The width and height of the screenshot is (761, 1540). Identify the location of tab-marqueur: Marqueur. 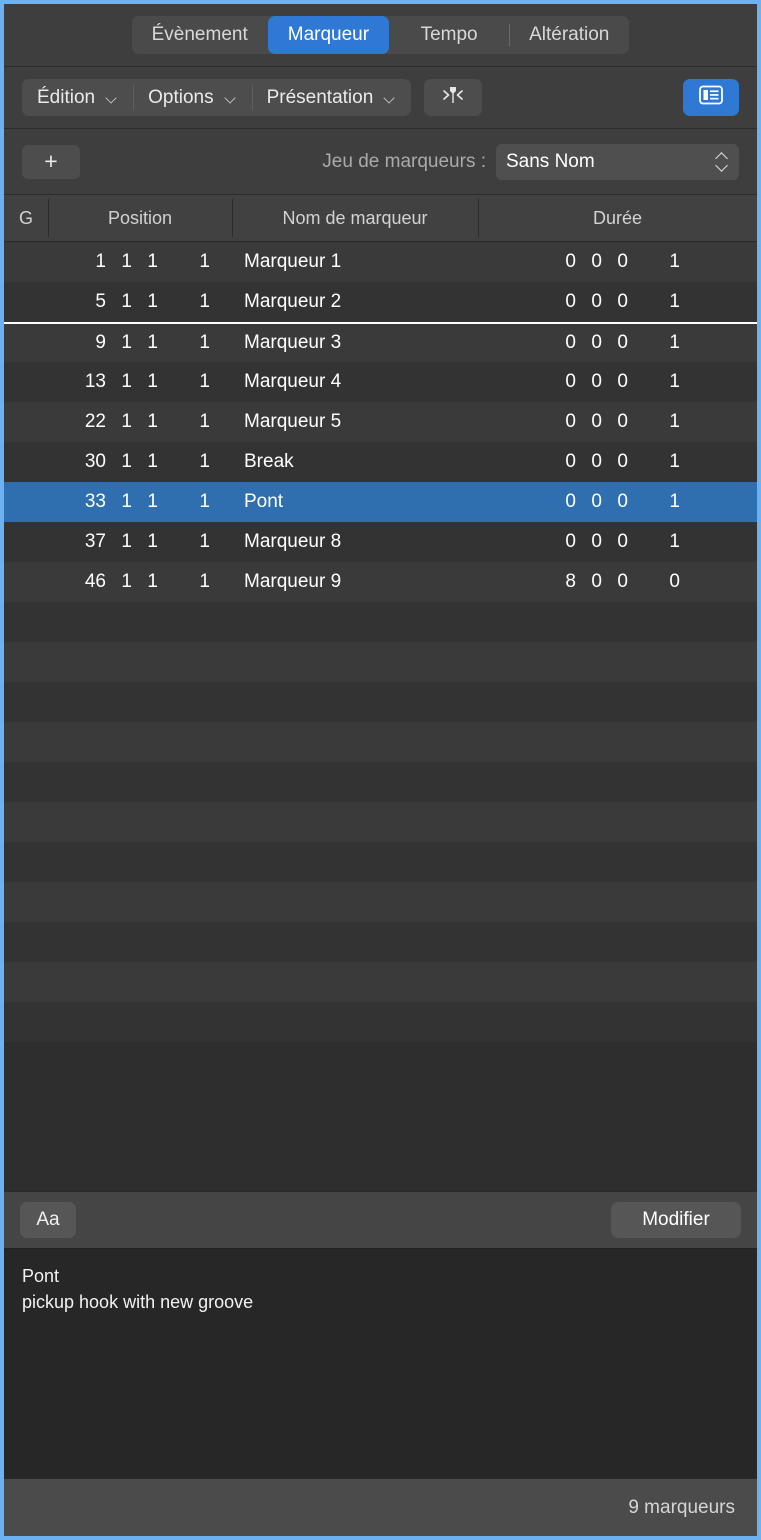
(328, 35).